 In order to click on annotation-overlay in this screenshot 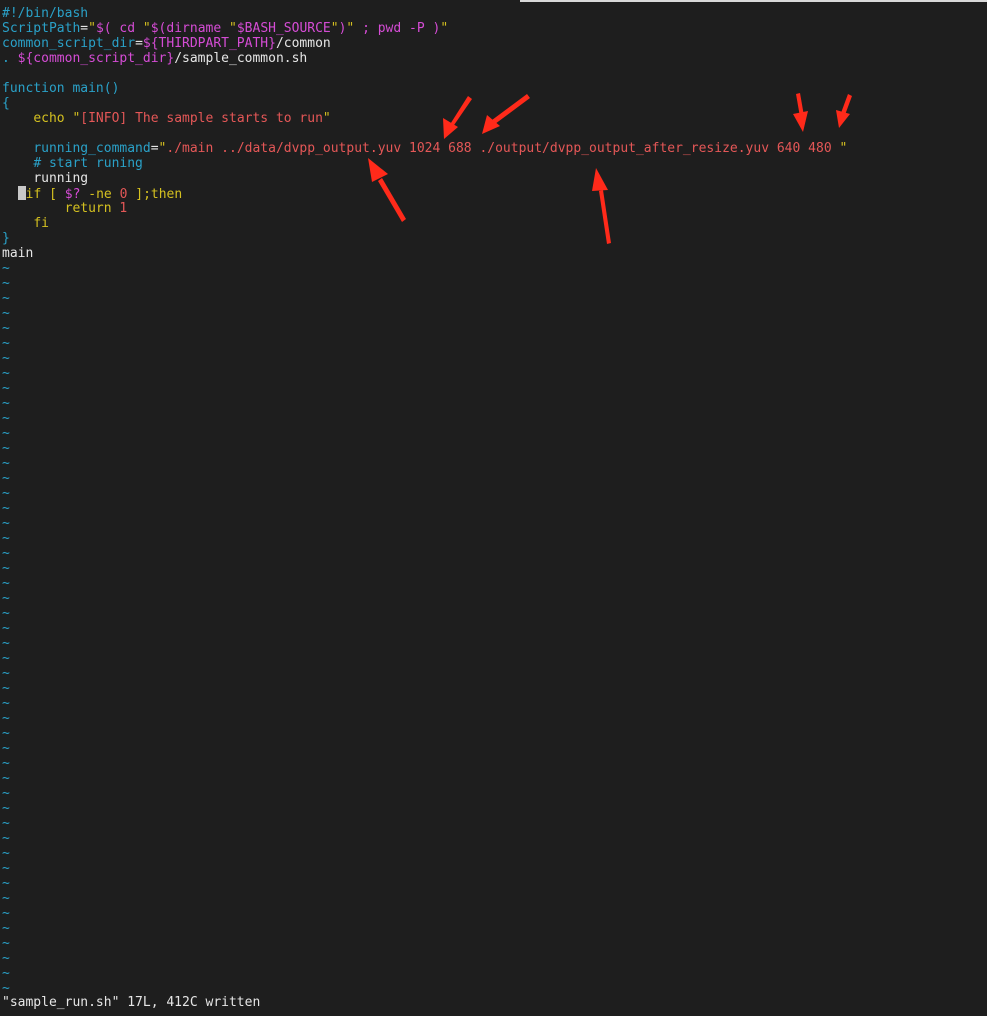, I will do `click(610, 168)`.